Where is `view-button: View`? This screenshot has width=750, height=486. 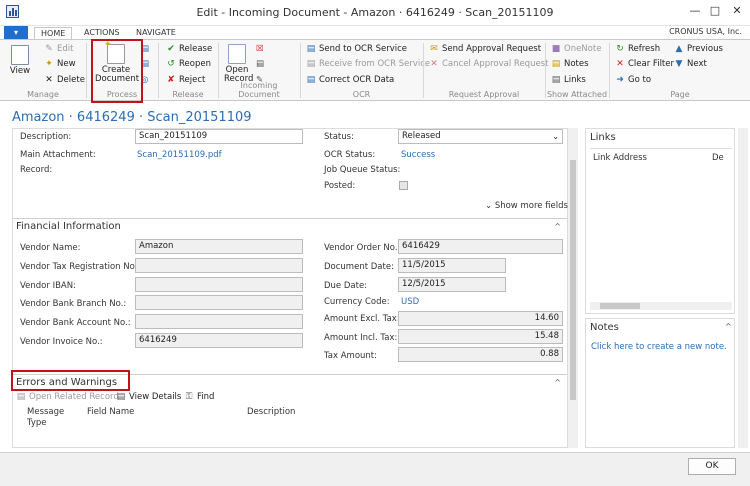 view-button: View is located at coordinates (20, 60).